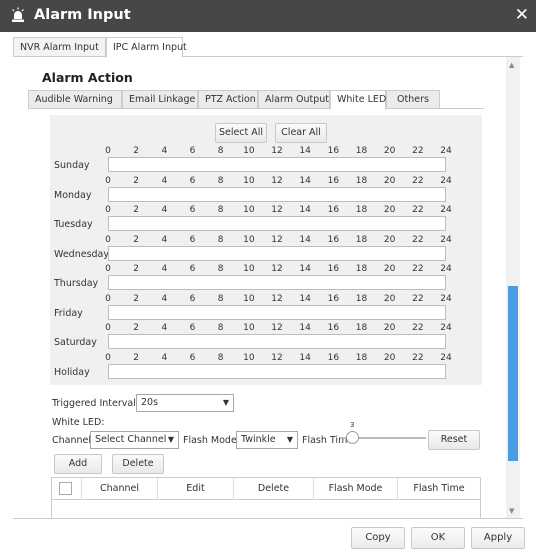 Image resolution: width=536 pixels, height=560 pixels. What do you see at coordinates (150, 402) in the screenshot?
I see `triggered-interval-value: 20s` at bounding box center [150, 402].